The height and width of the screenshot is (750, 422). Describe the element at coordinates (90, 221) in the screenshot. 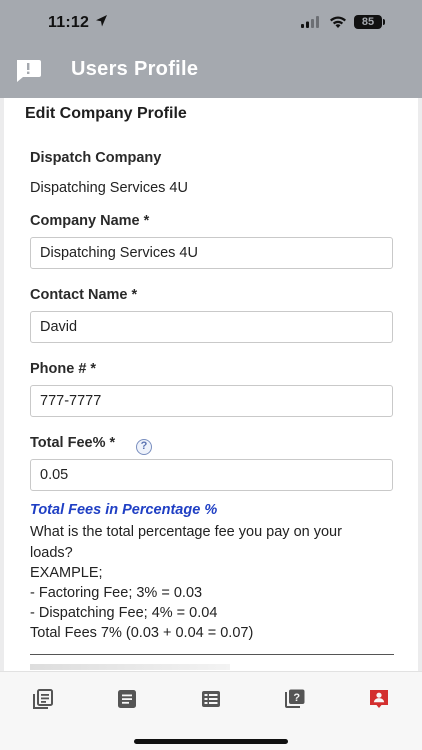

I see `company-name-label: Company Name *` at that location.